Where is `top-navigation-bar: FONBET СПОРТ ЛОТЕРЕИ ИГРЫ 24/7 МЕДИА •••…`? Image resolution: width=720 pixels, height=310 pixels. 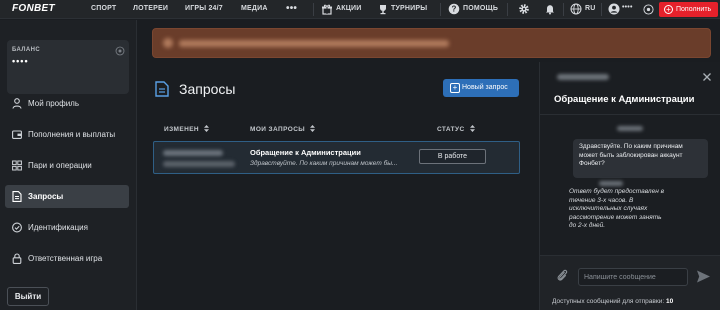
top-navigation-bar: FONBET СПОРТ ЛОТЕРЕИ ИГРЫ 24/7 МЕДИА •••… is located at coordinates (360, 9).